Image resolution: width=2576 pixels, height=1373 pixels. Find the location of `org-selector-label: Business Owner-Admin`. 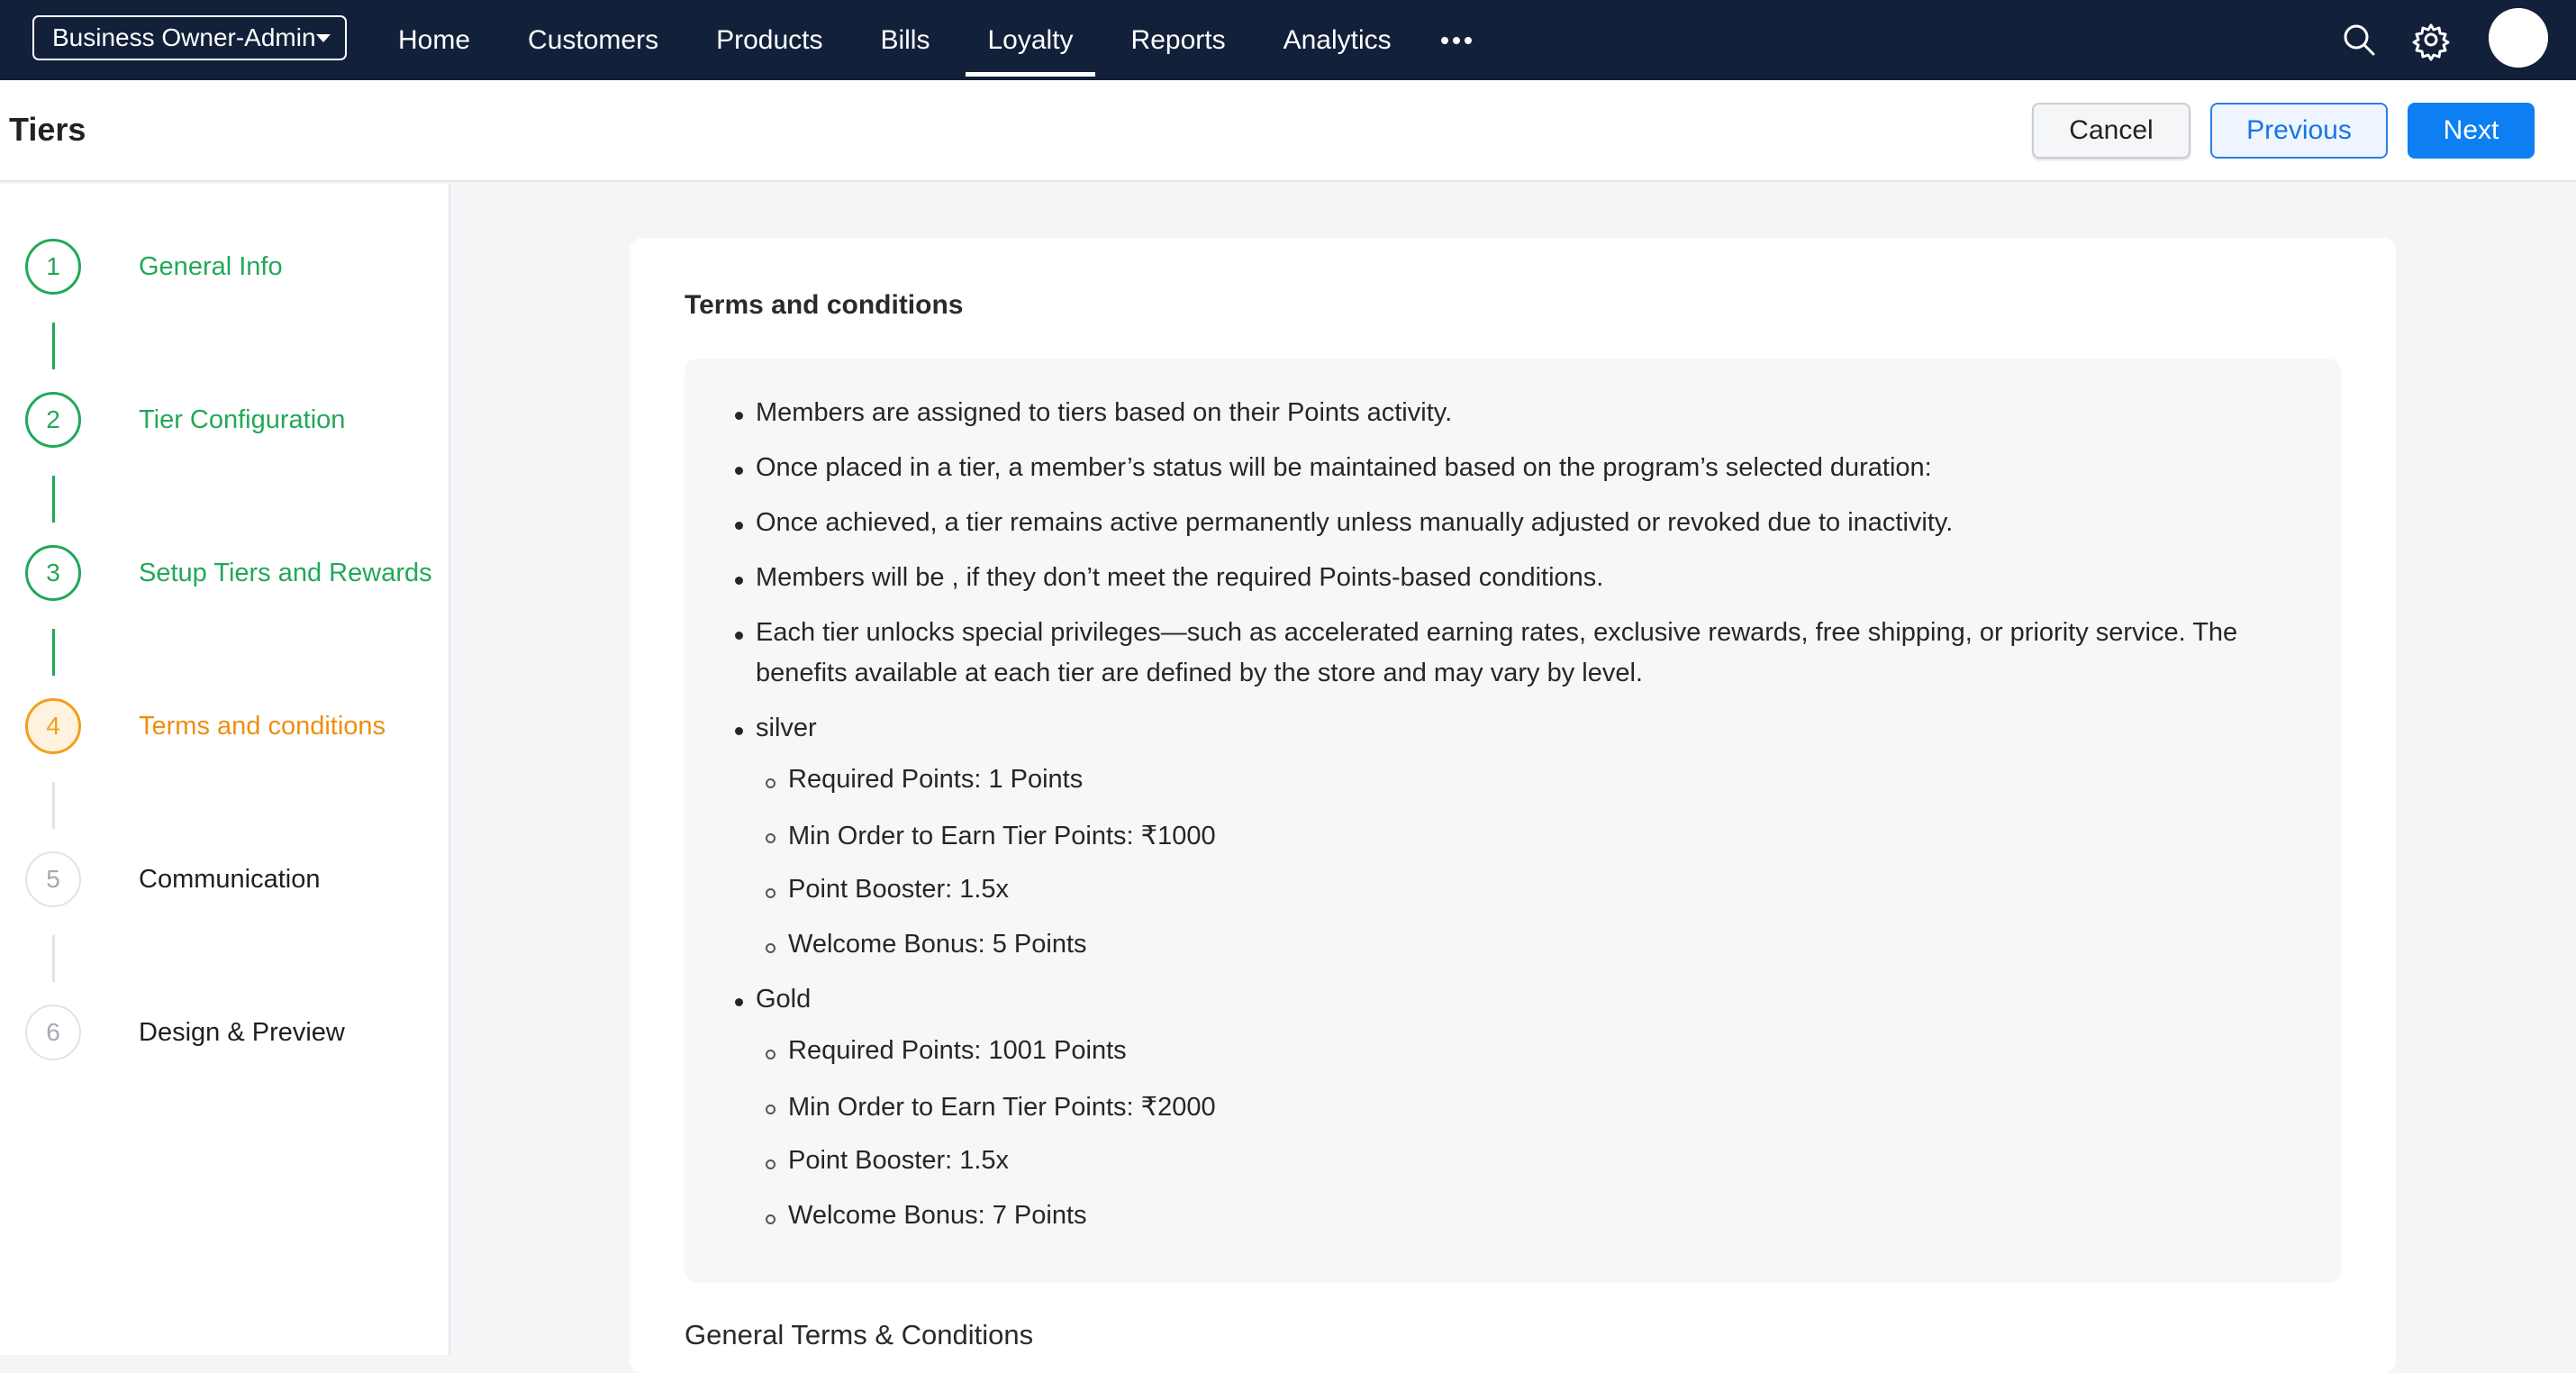

org-selector-label: Business Owner-Admin is located at coordinates (184, 37).